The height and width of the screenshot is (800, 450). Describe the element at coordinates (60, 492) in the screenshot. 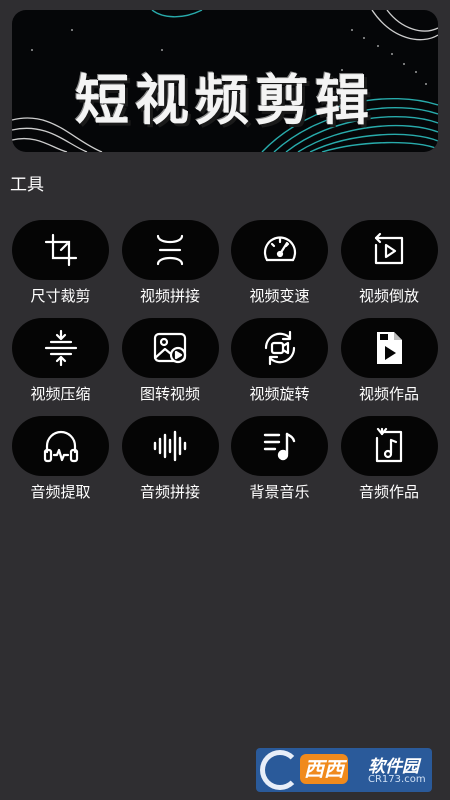

I see `tool-label: 音频提取` at that location.